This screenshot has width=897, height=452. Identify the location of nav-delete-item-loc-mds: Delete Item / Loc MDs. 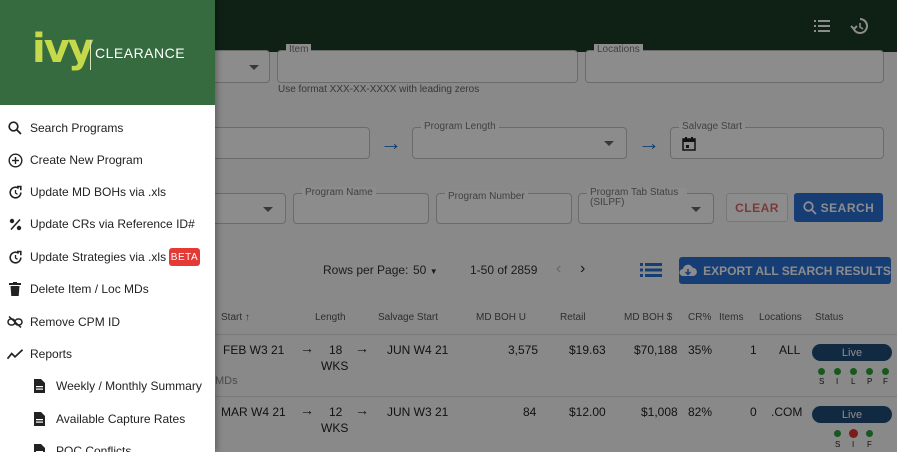
(107, 289).